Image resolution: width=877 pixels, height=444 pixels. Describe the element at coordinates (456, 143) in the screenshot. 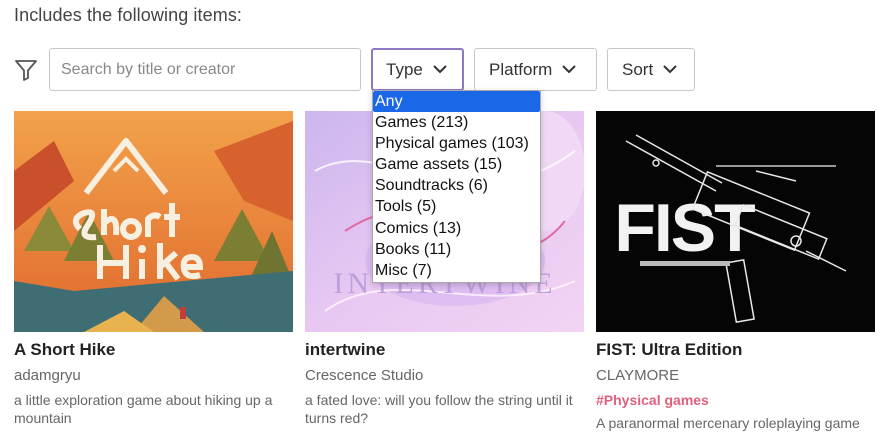

I see `type-option-physical-games: Physical games (103)` at that location.